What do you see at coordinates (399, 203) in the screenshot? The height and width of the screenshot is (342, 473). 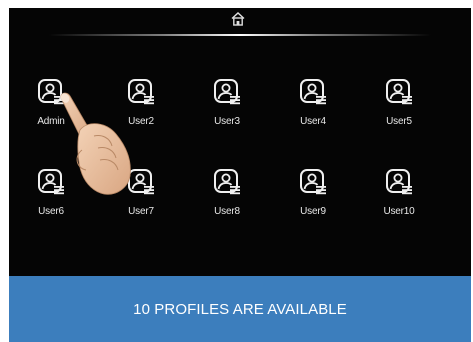 I see `profile-user10: User10` at bounding box center [399, 203].